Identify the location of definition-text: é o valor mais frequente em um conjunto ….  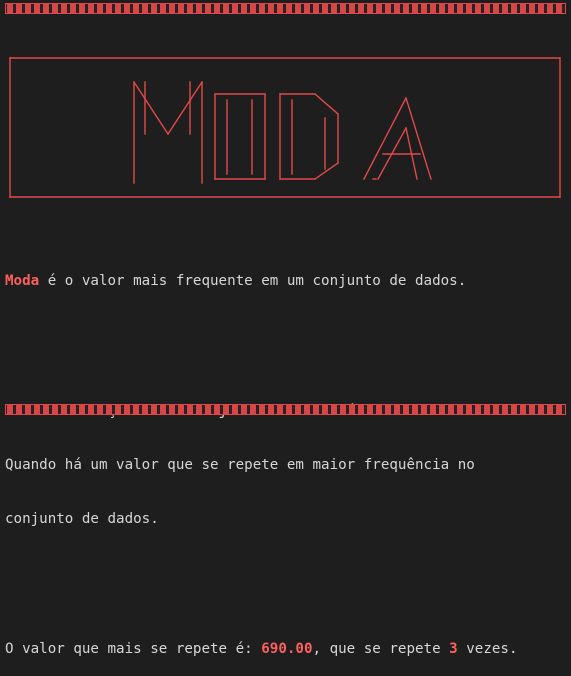
(253, 281).